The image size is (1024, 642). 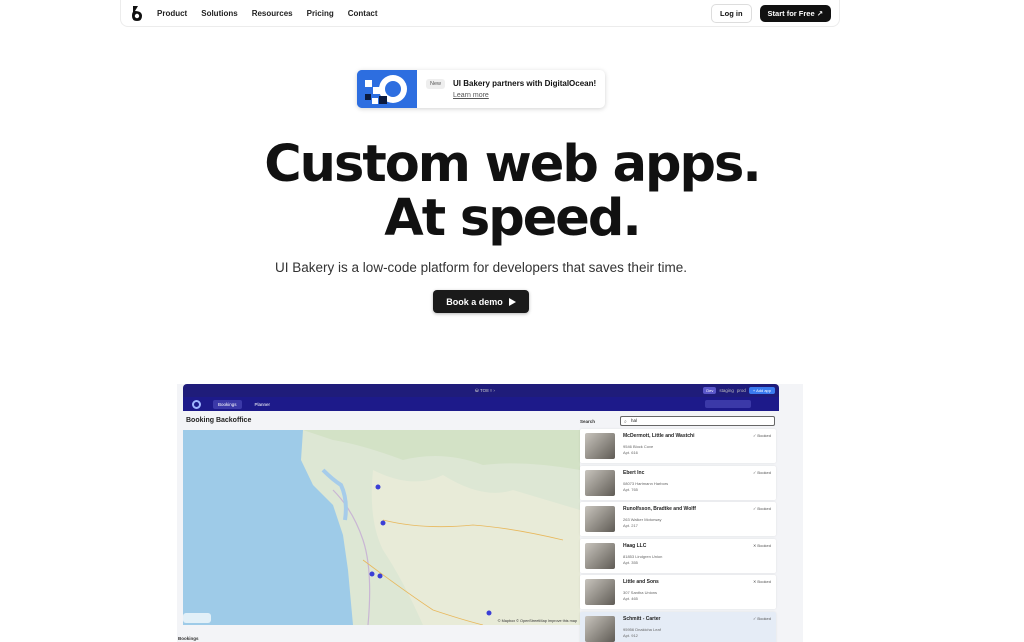 What do you see at coordinates (710, 390) in the screenshot?
I see `env-dev: Dev` at bounding box center [710, 390].